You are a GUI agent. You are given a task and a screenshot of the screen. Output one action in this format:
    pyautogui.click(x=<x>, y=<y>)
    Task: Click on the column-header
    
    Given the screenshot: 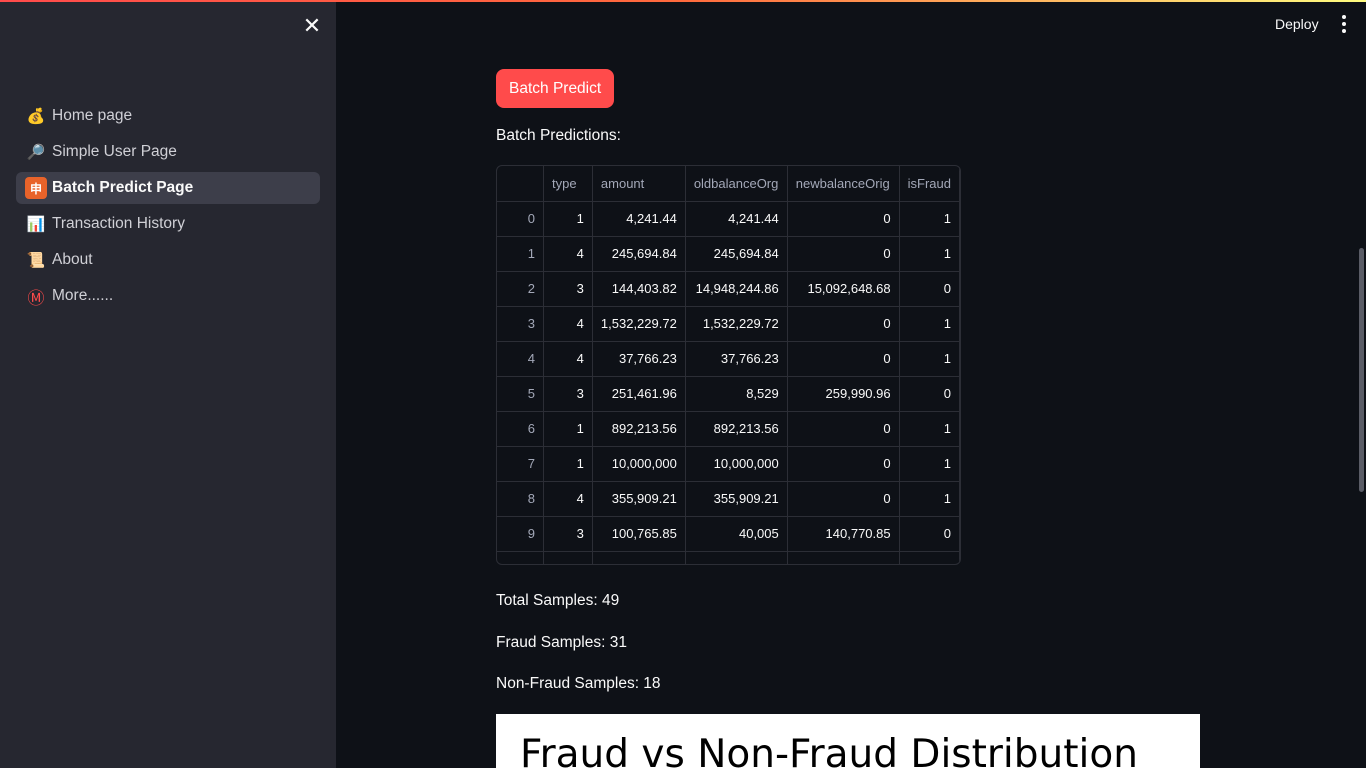 What is the action you would take?
    pyautogui.click(x=521, y=184)
    